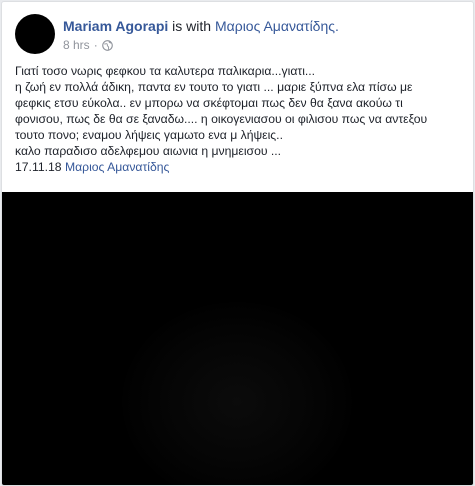 The image size is (475, 486). What do you see at coordinates (76, 45) in the screenshot?
I see `timestamp-link: 8 hrs` at bounding box center [76, 45].